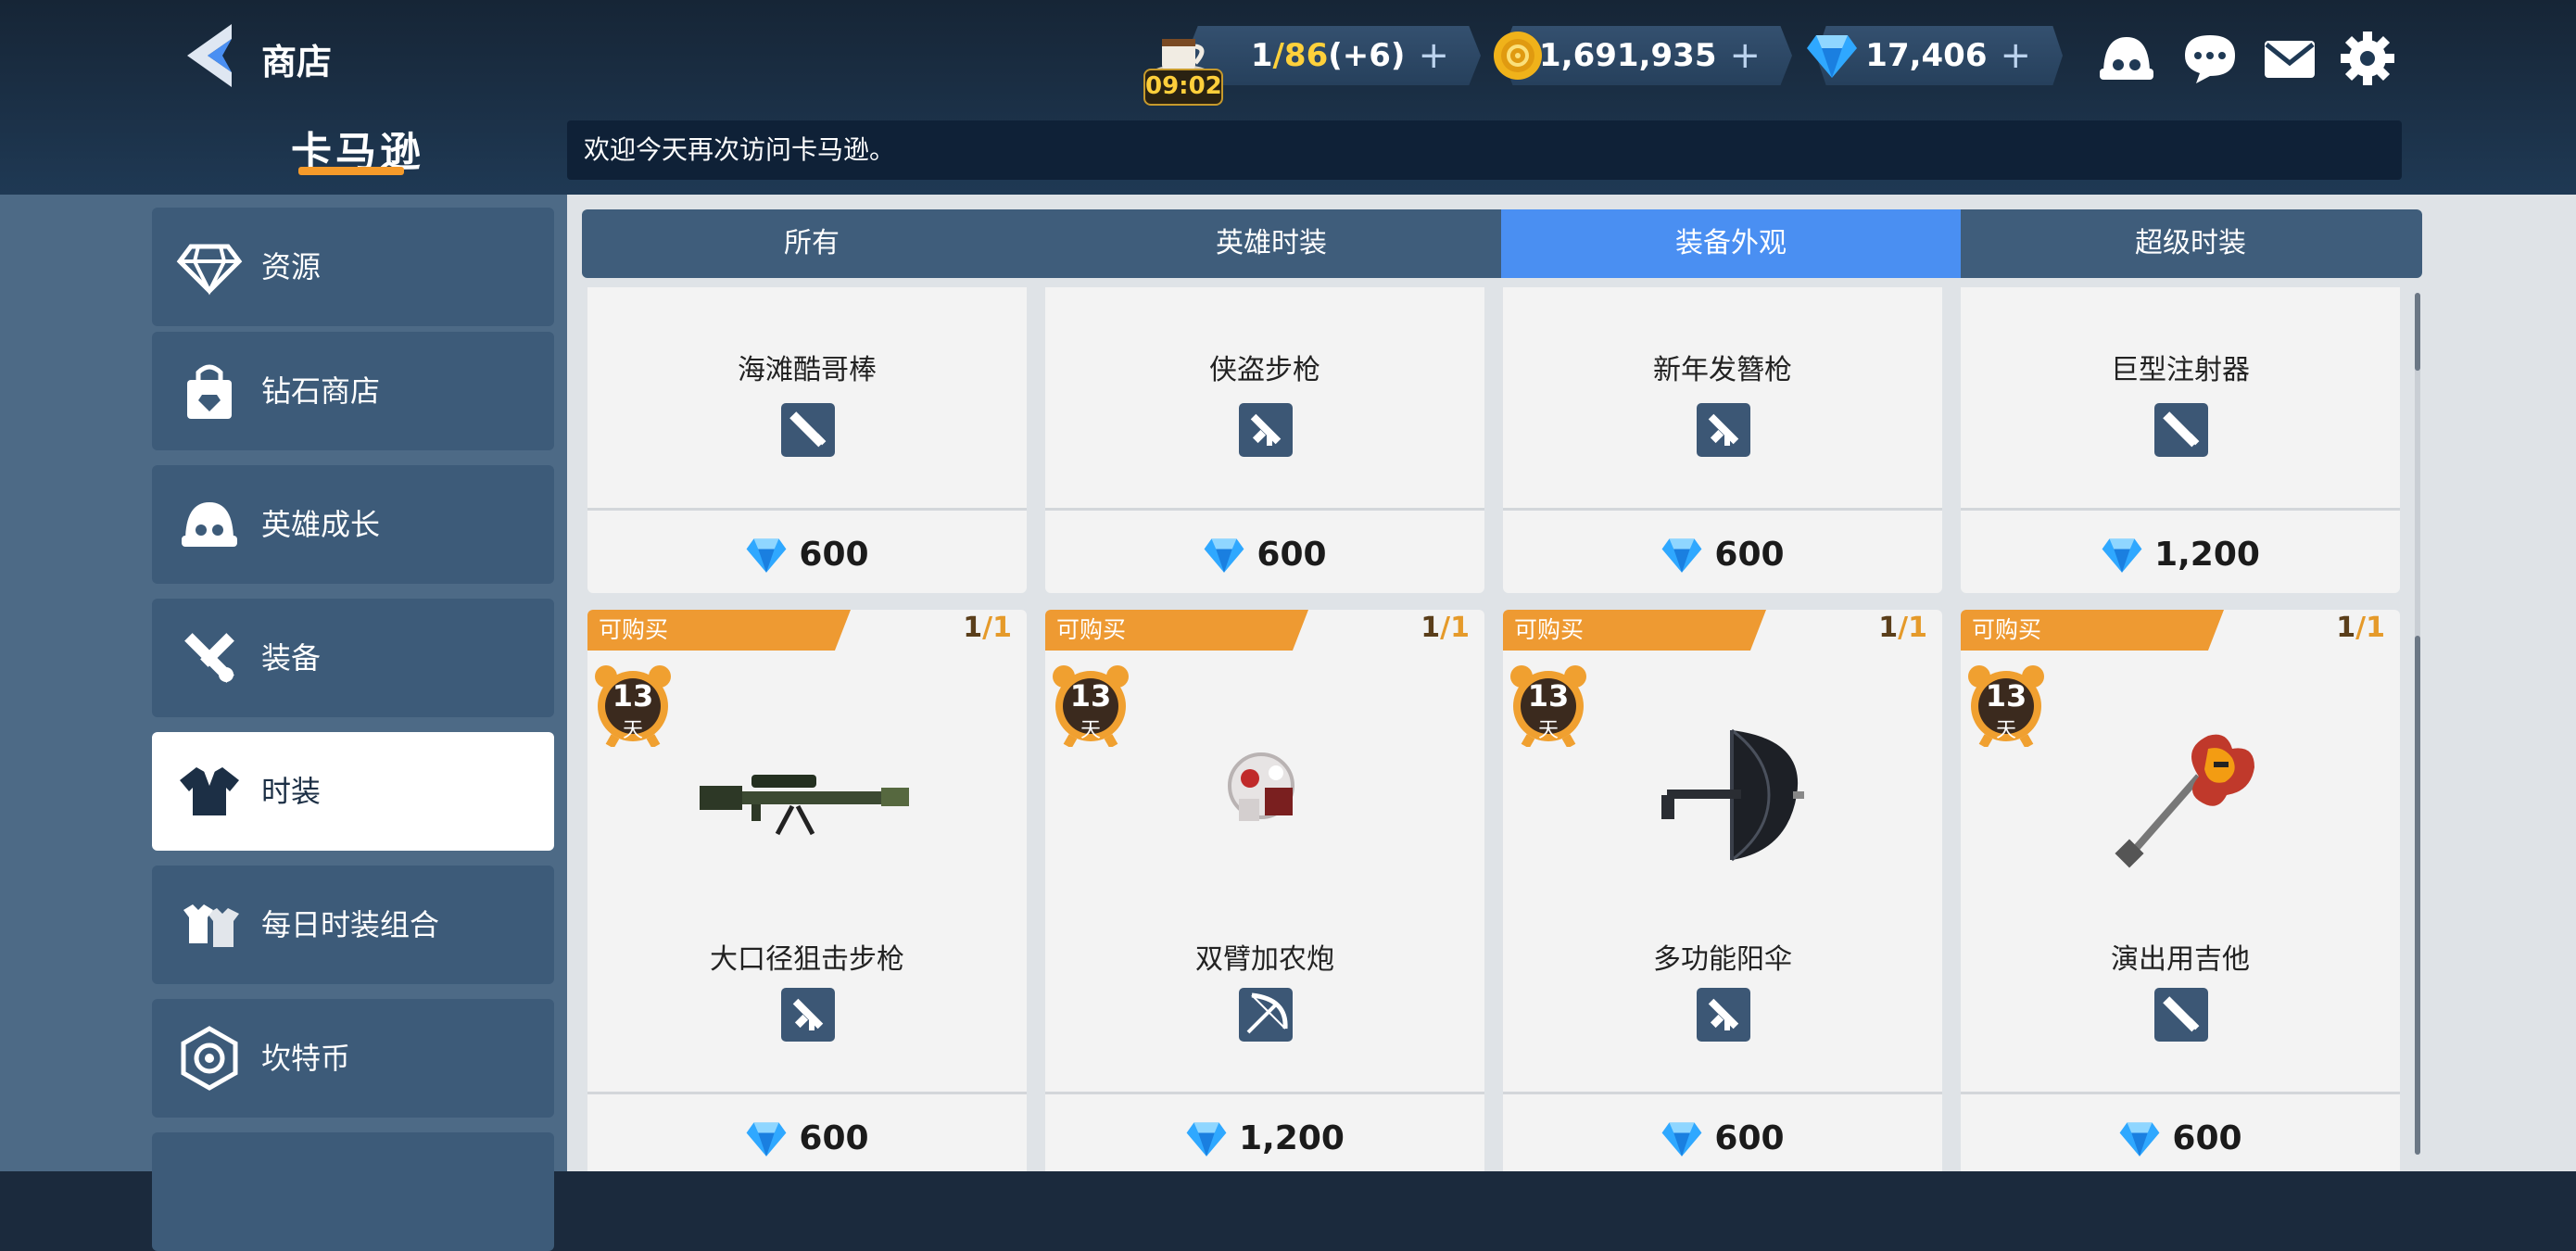 The height and width of the screenshot is (1251, 2576). I want to click on item-name: 大口径狙击步枪, so click(807, 959).